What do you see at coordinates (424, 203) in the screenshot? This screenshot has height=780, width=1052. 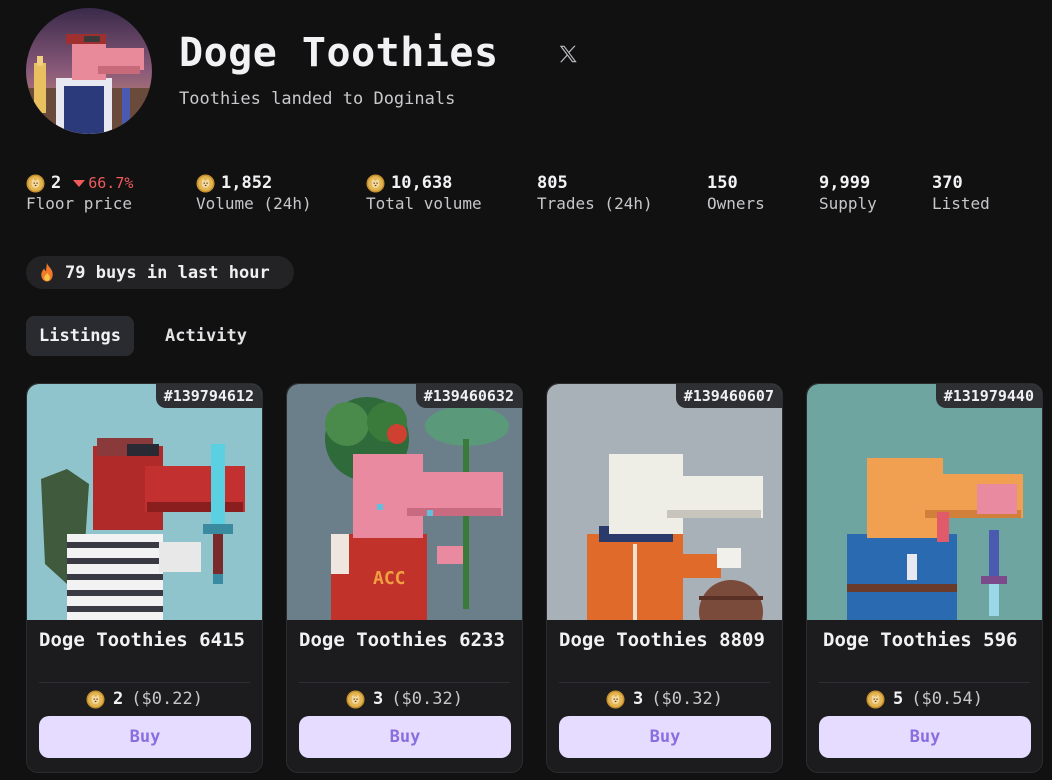 I see `stat-label: Total volume` at bounding box center [424, 203].